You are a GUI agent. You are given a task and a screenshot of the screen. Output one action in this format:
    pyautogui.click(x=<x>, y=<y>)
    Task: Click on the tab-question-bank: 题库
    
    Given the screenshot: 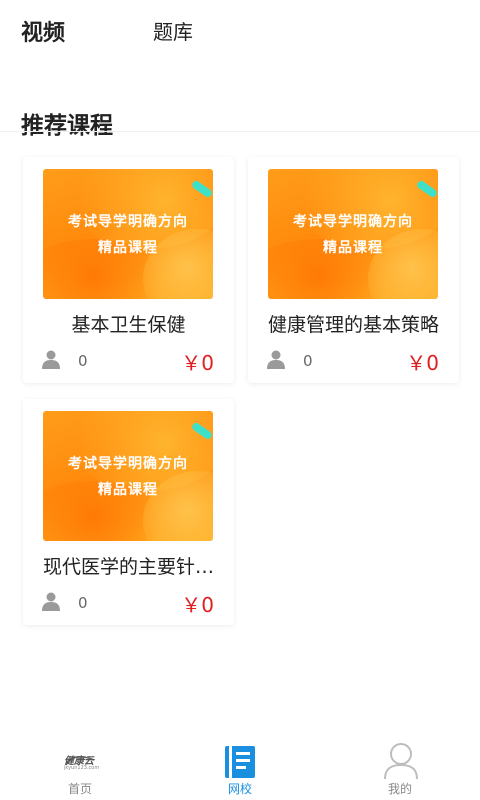 What is the action you would take?
    pyautogui.click(x=173, y=30)
    